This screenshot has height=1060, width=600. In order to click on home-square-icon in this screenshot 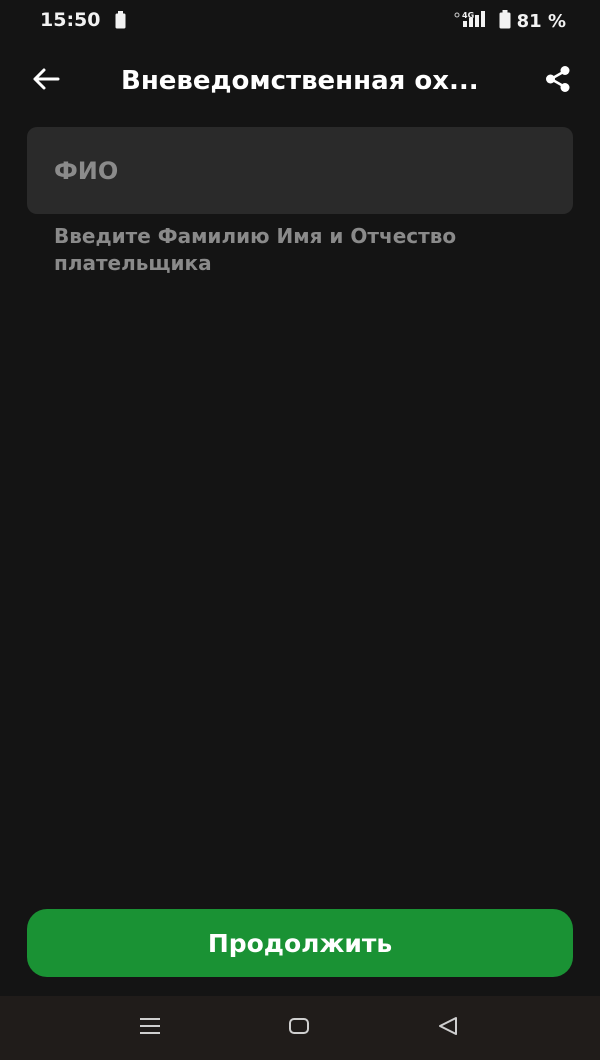, I will do `click(299, 1028)`.